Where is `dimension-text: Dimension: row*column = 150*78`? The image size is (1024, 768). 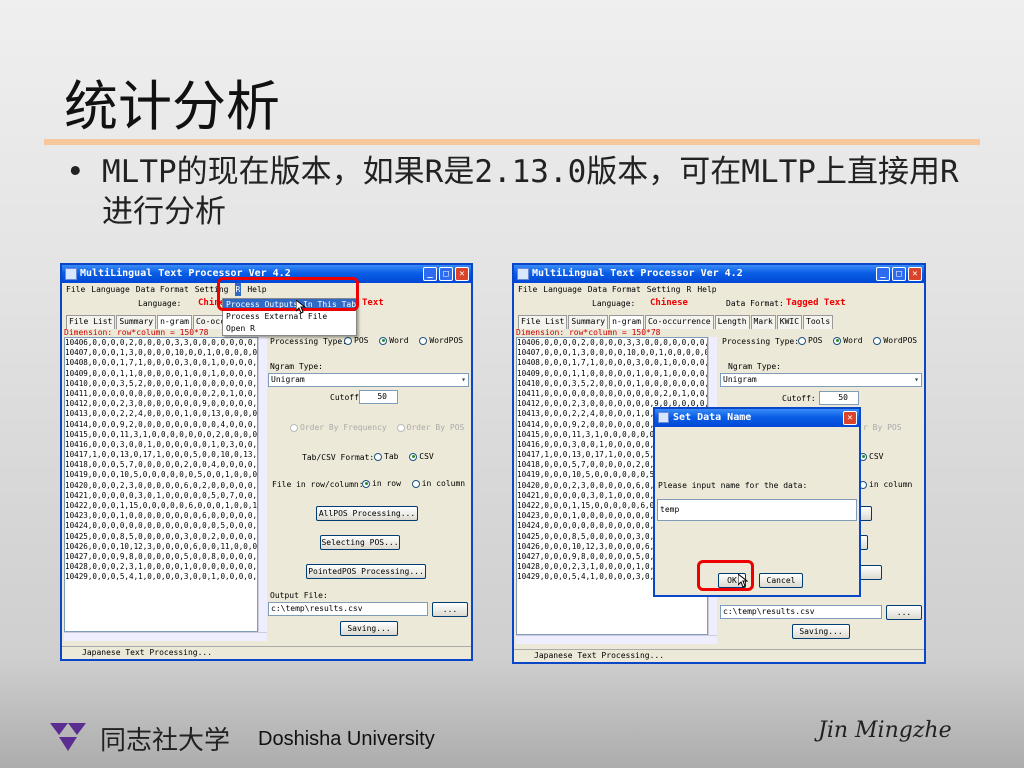
dimension-text: Dimension: row*column = 150*78 is located at coordinates (588, 332).